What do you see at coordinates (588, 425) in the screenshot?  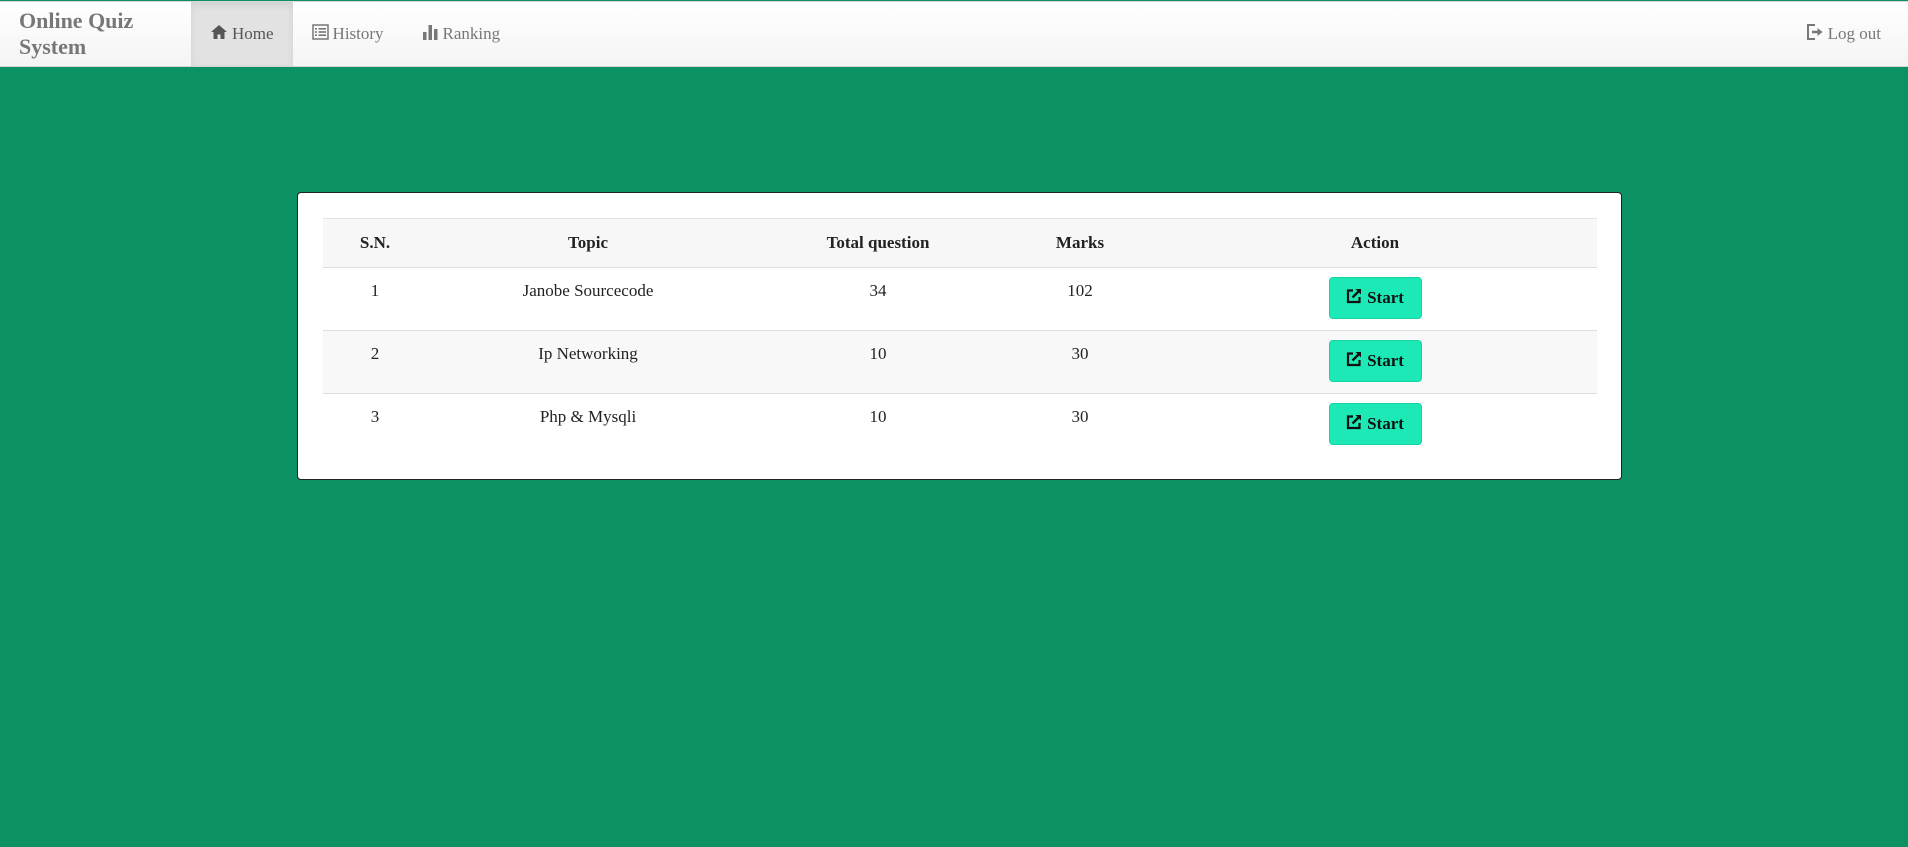 I see `cell-topic: Php & Mysqli` at bounding box center [588, 425].